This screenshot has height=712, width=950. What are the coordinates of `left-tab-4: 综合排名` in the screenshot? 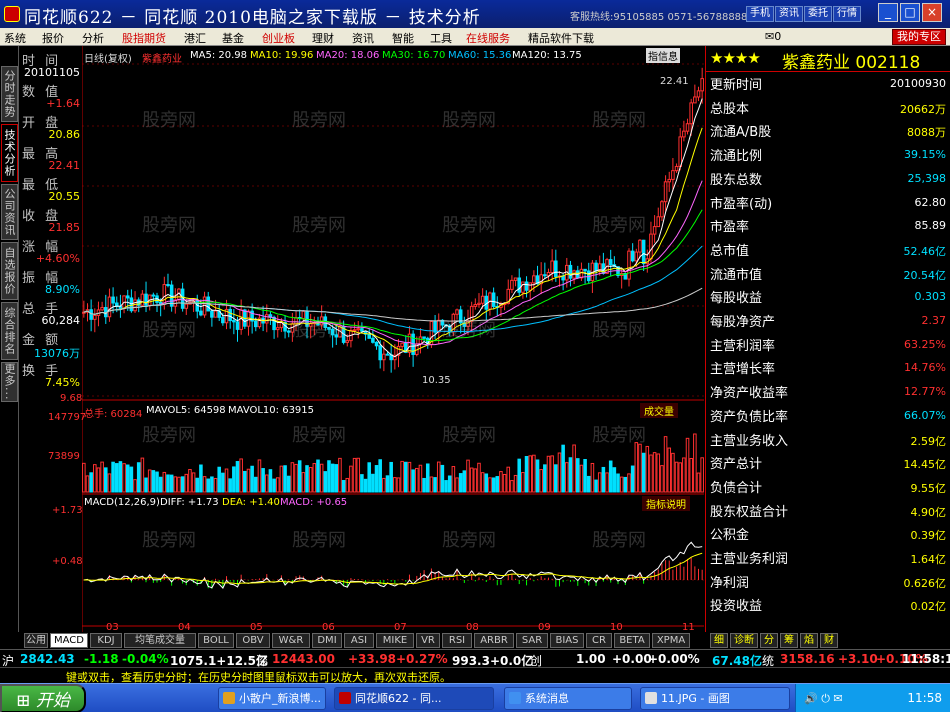 It's located at (9, 331).